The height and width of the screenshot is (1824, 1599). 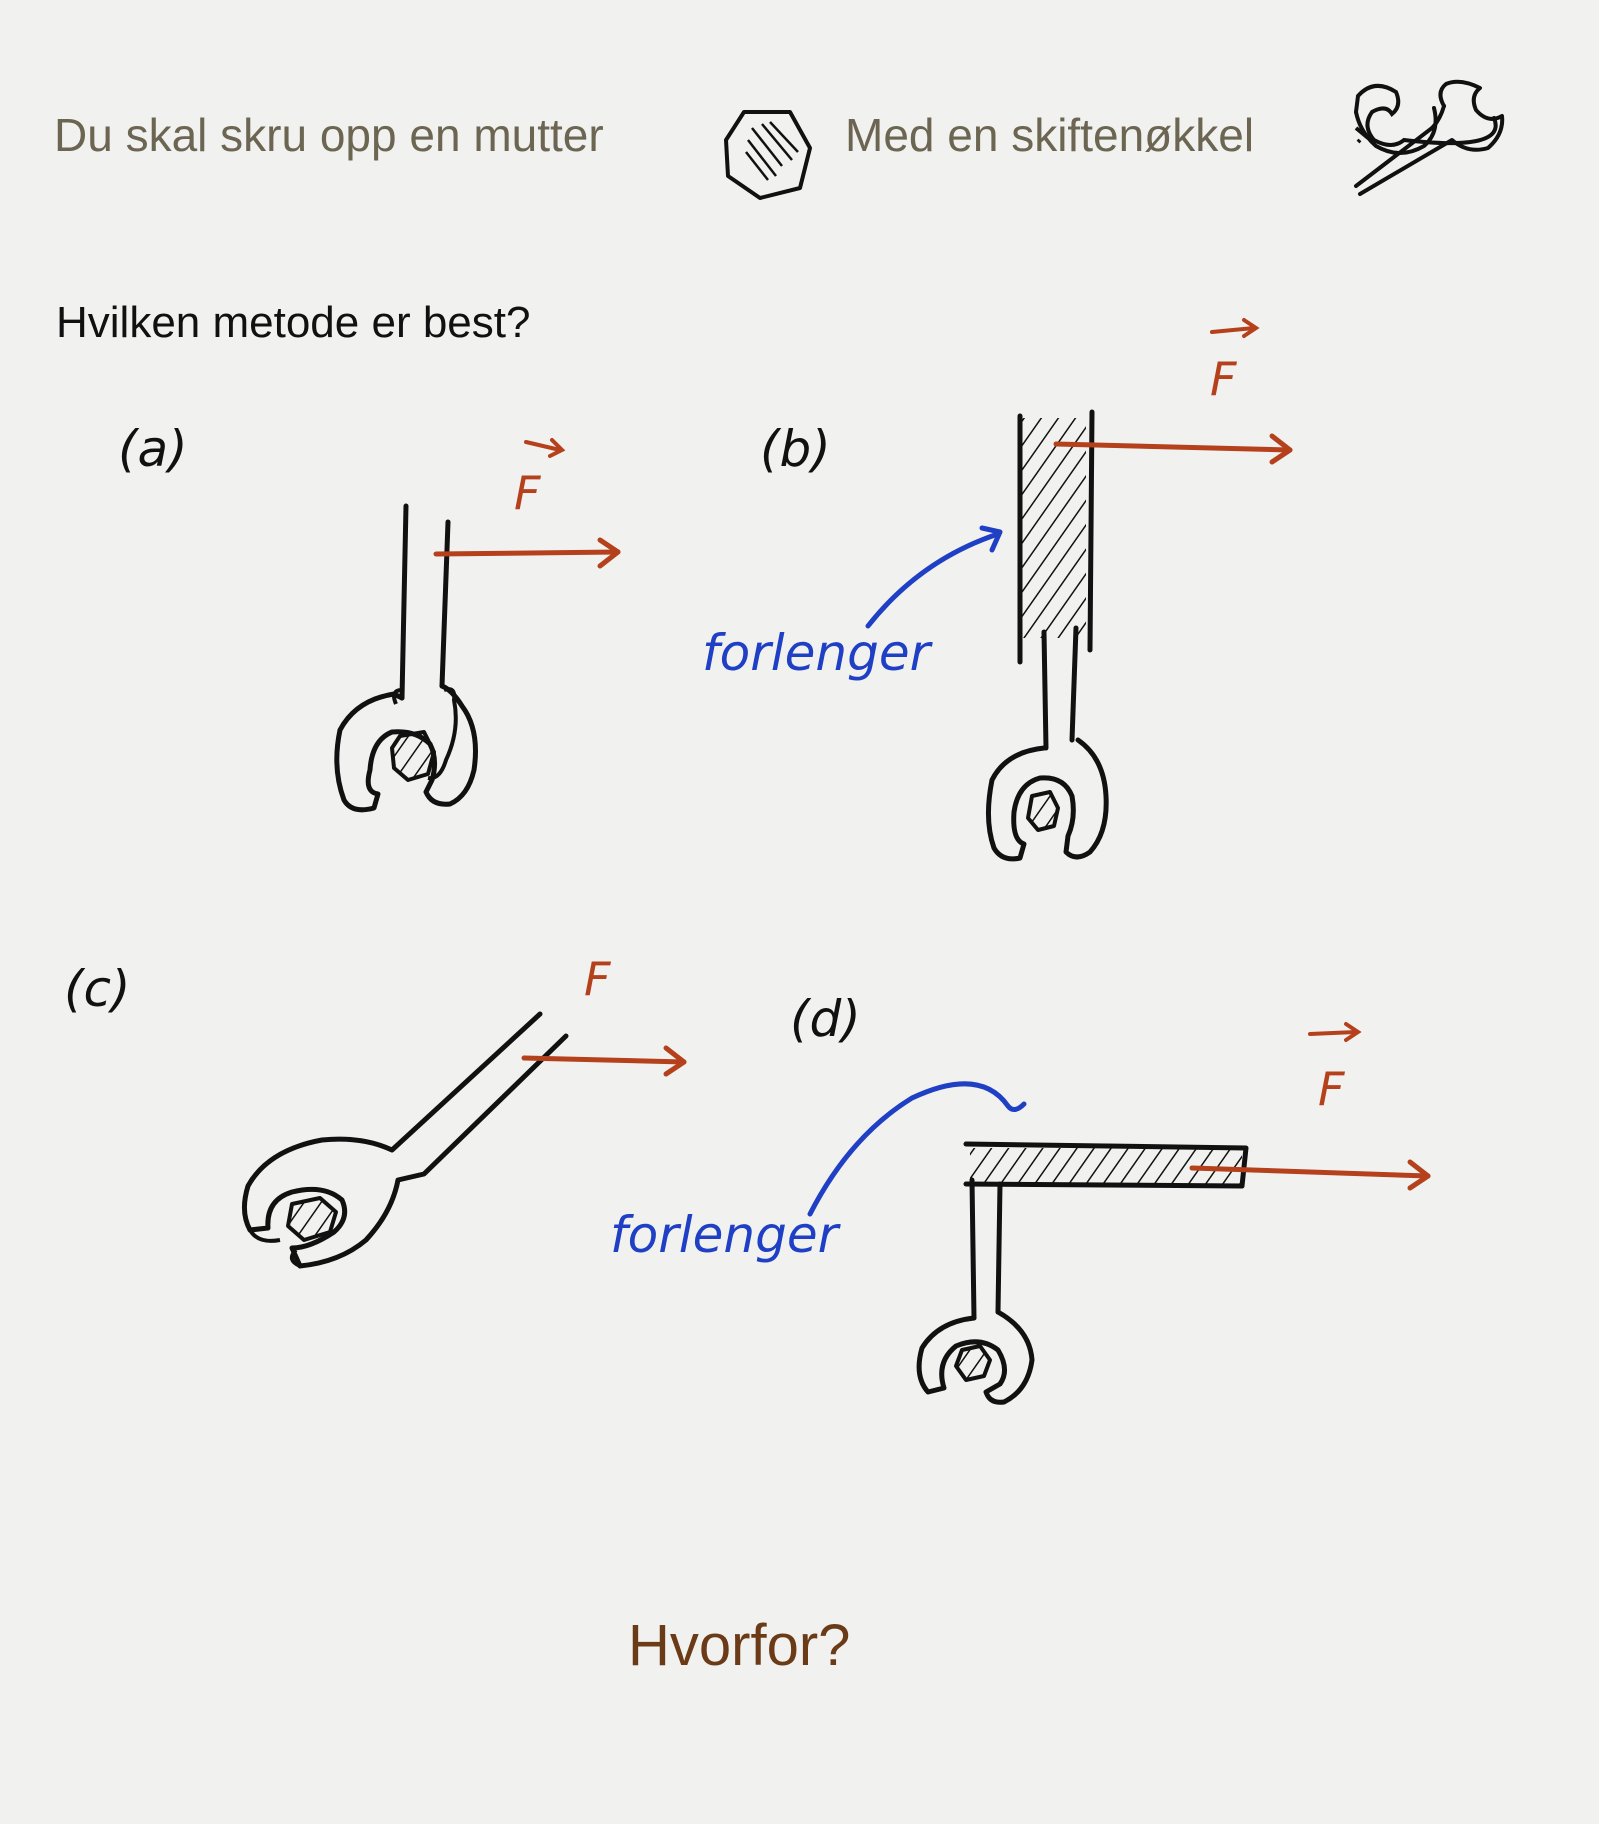 What do you see at coordinates (973, 1363) in the screenshot?
I see `method-d-nut` at bounding box center [973, 1363].